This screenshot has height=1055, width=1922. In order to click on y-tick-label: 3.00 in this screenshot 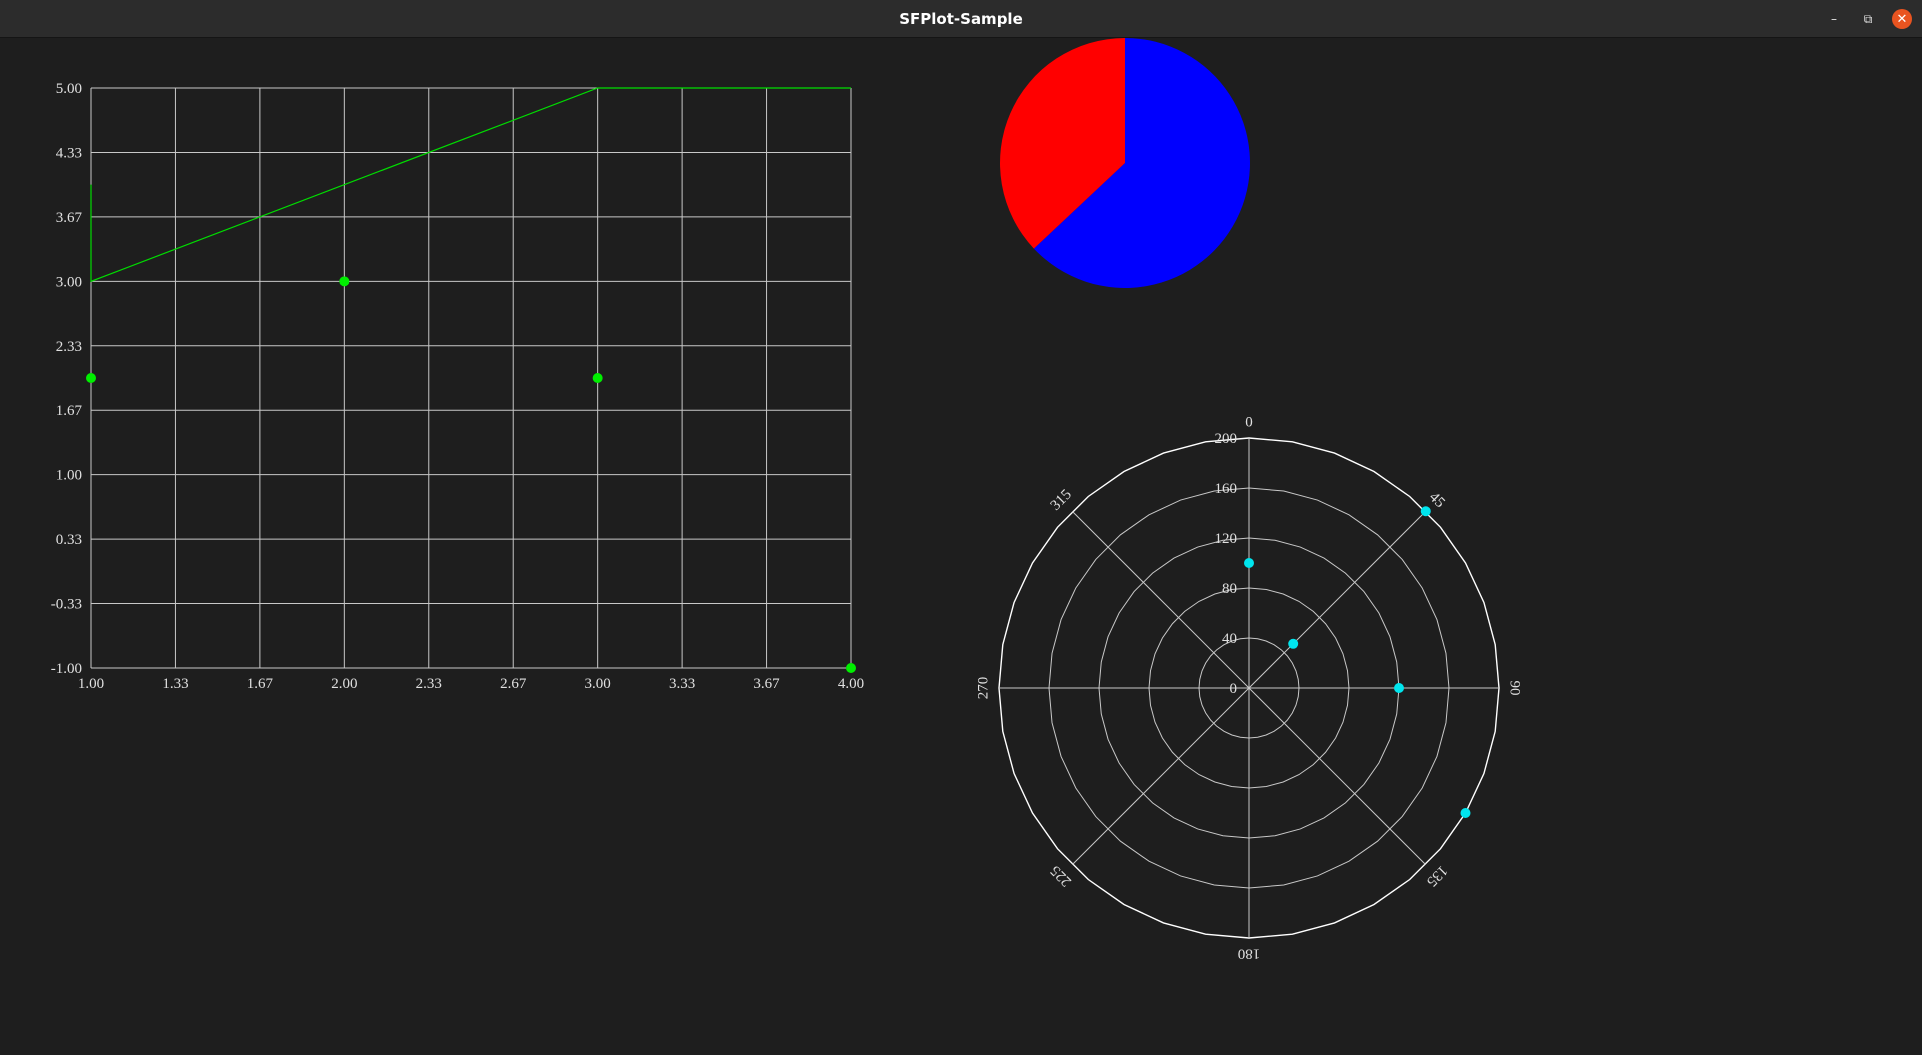, I will do `click(69, 282)`.